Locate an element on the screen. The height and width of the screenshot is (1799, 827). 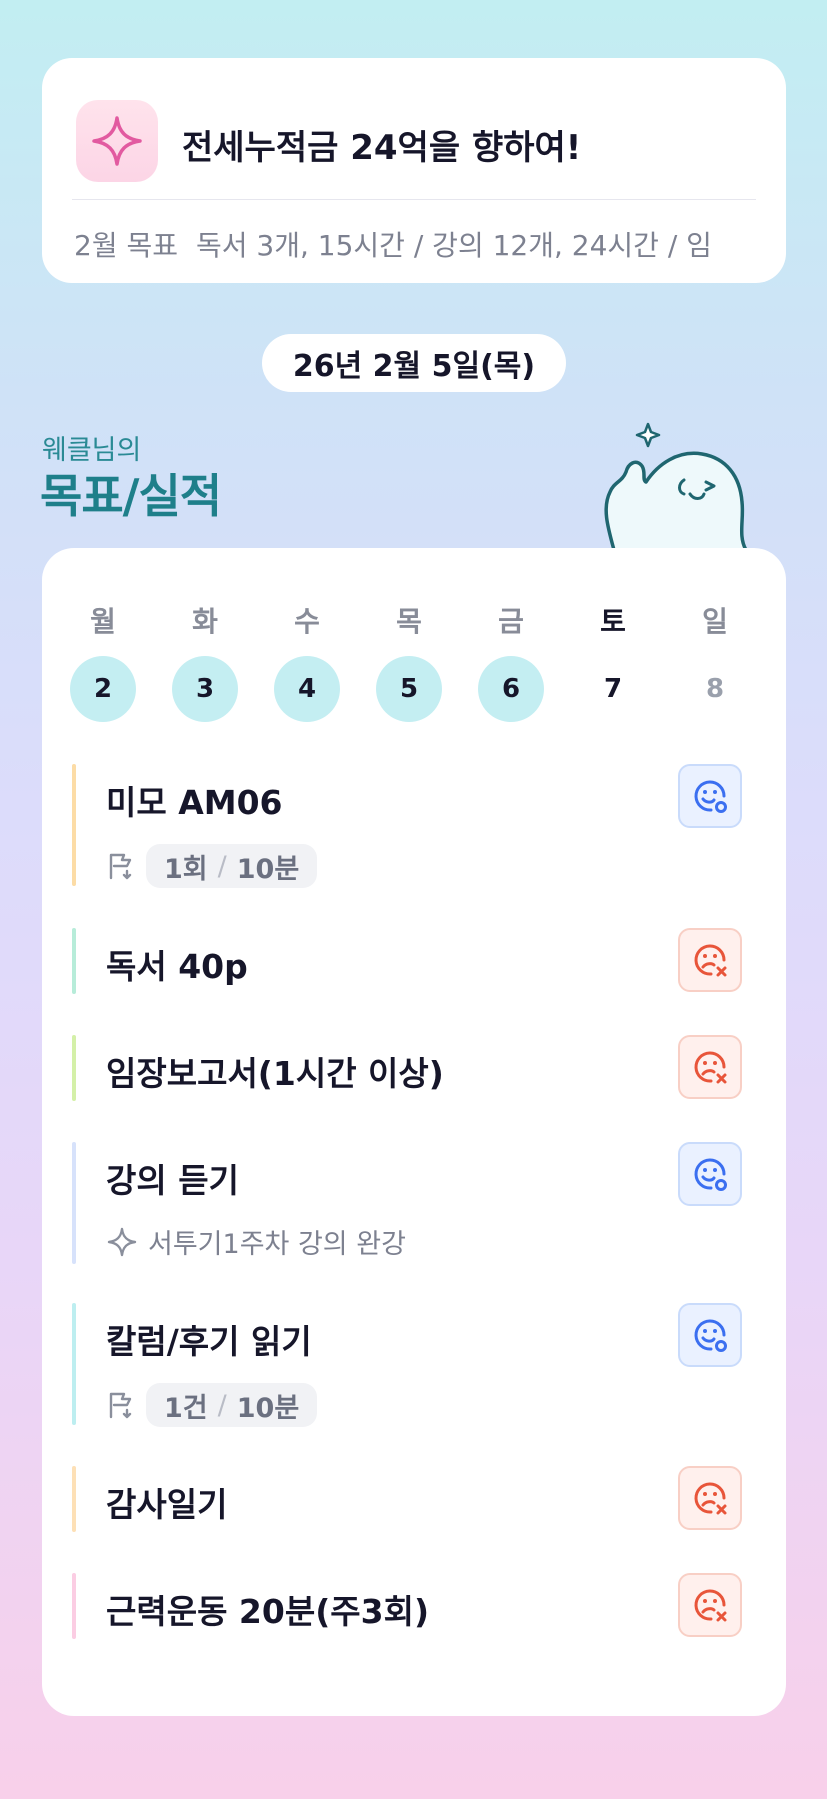
task-record: 1회 / 10분 is located at coordinates (212, 866).